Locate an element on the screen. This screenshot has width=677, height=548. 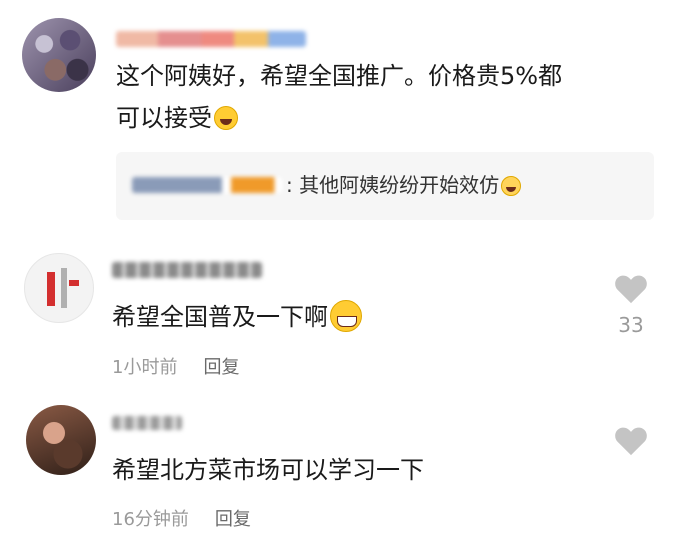
comment-text-line2: 可以接受 is located at coordinates (177, 118).